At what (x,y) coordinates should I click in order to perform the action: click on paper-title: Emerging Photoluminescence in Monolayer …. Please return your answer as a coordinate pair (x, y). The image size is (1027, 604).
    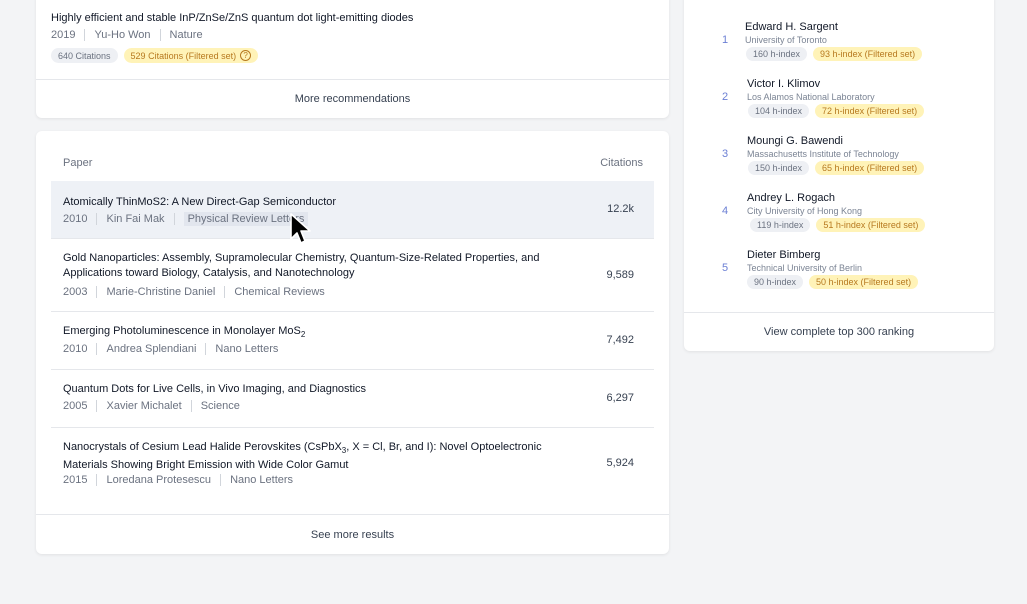
    Looking at the image, I should click on (313, 333).